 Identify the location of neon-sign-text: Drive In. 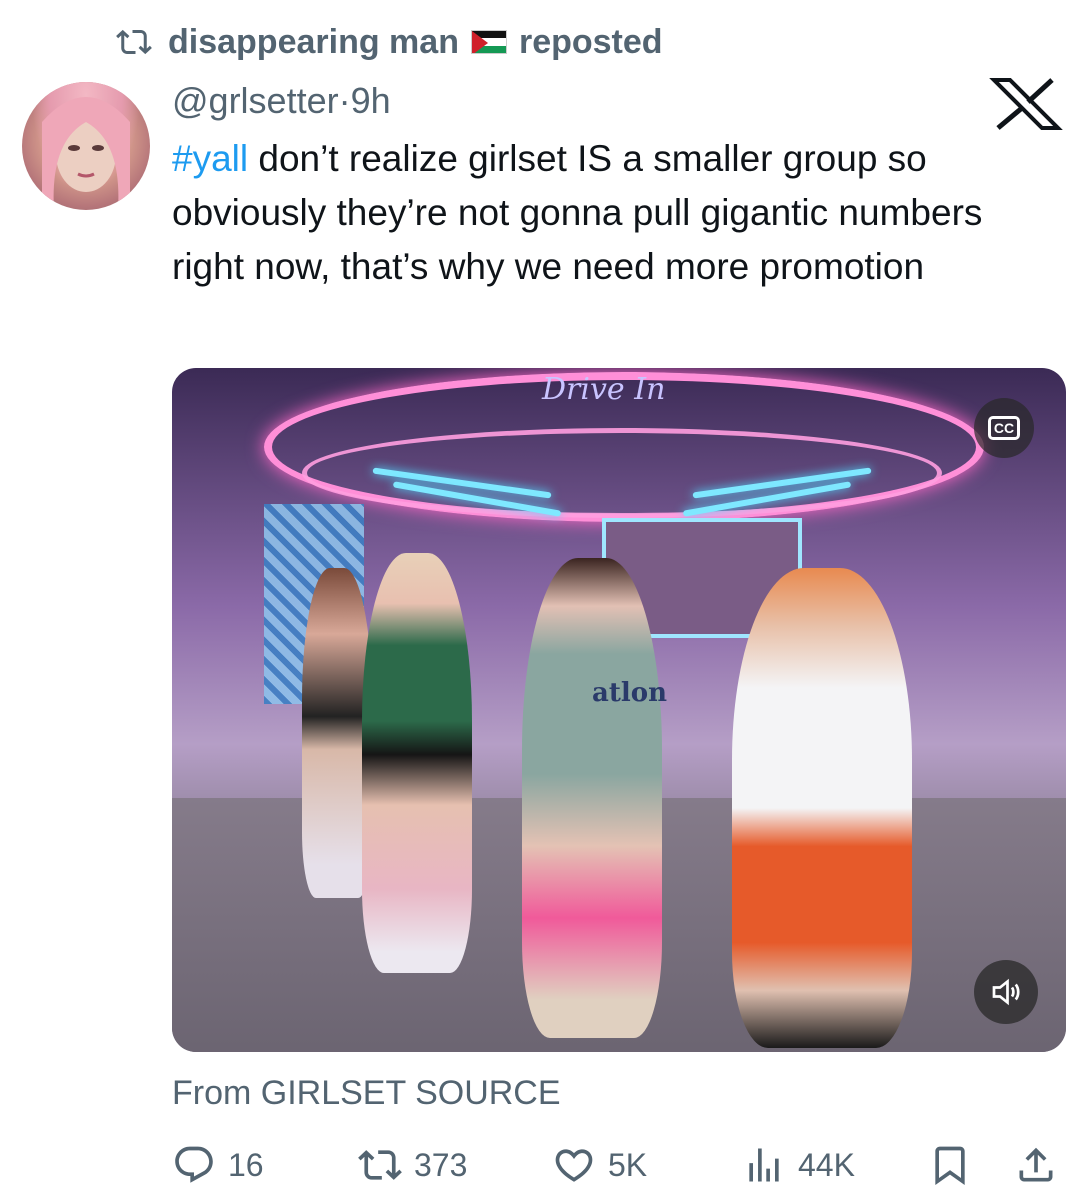
(604, 389).